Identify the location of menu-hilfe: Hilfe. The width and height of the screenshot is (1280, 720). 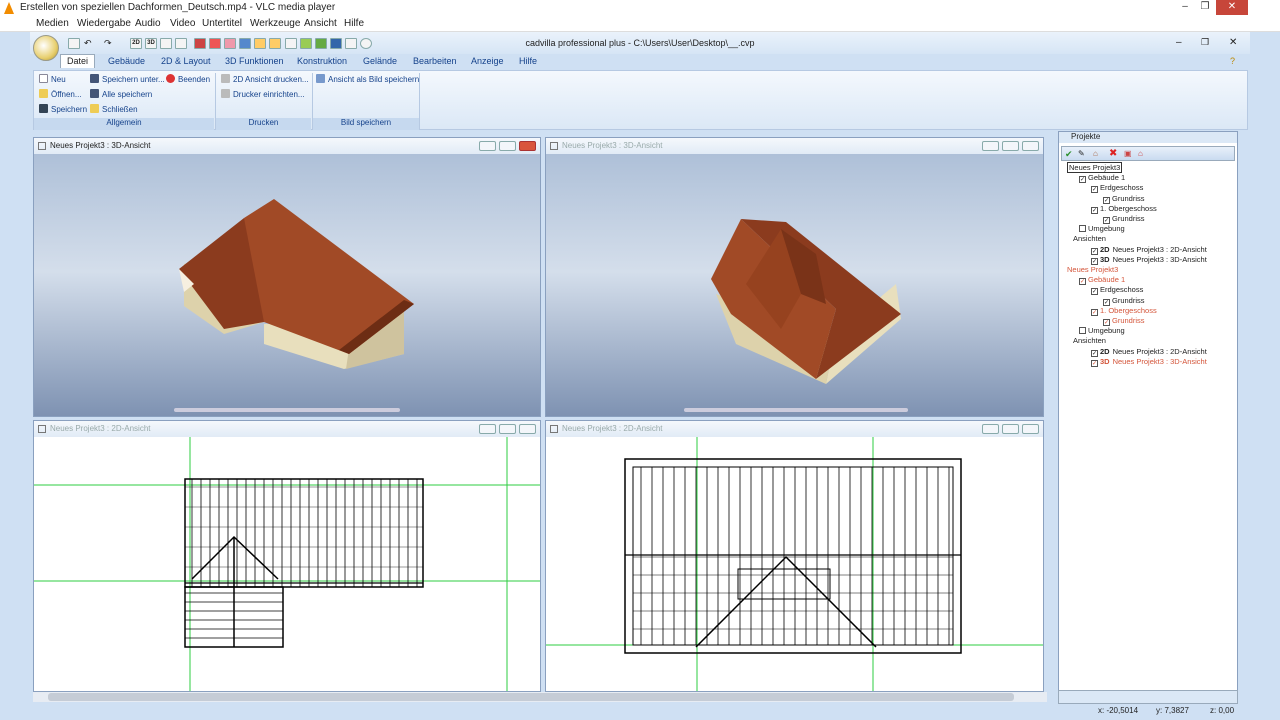
(354, 23).